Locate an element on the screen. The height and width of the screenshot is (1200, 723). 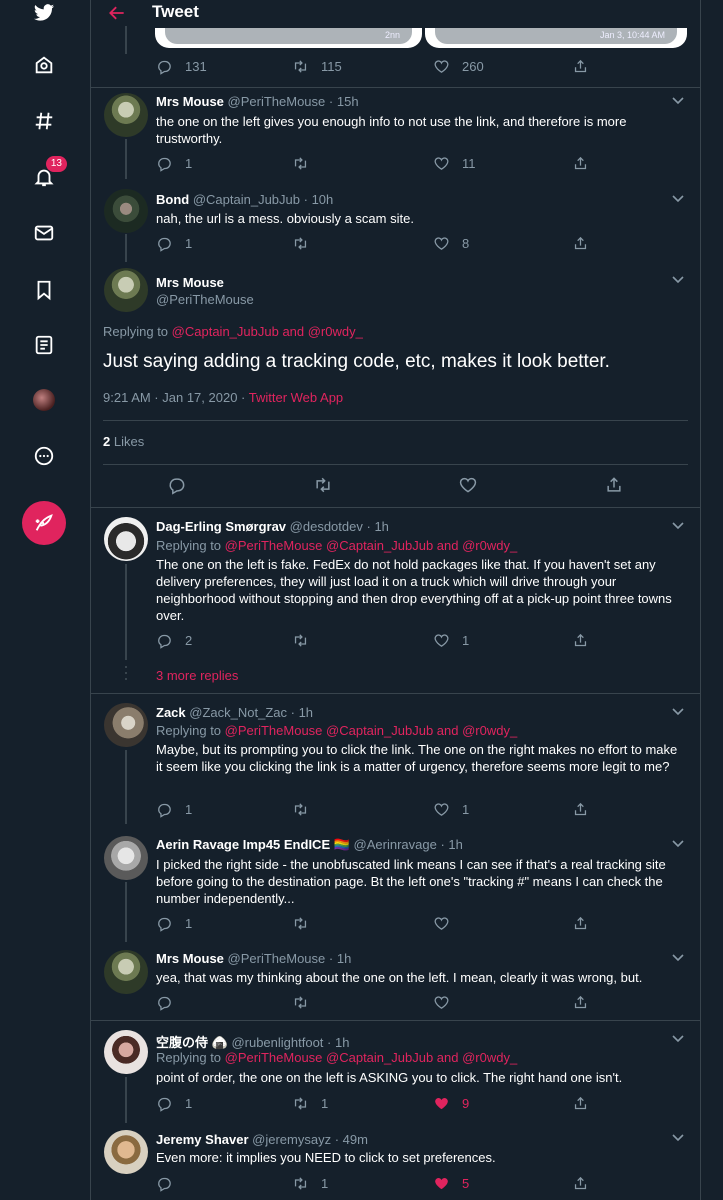
author-handle: @Captain_JubJub is located at coordinates (246, 199).